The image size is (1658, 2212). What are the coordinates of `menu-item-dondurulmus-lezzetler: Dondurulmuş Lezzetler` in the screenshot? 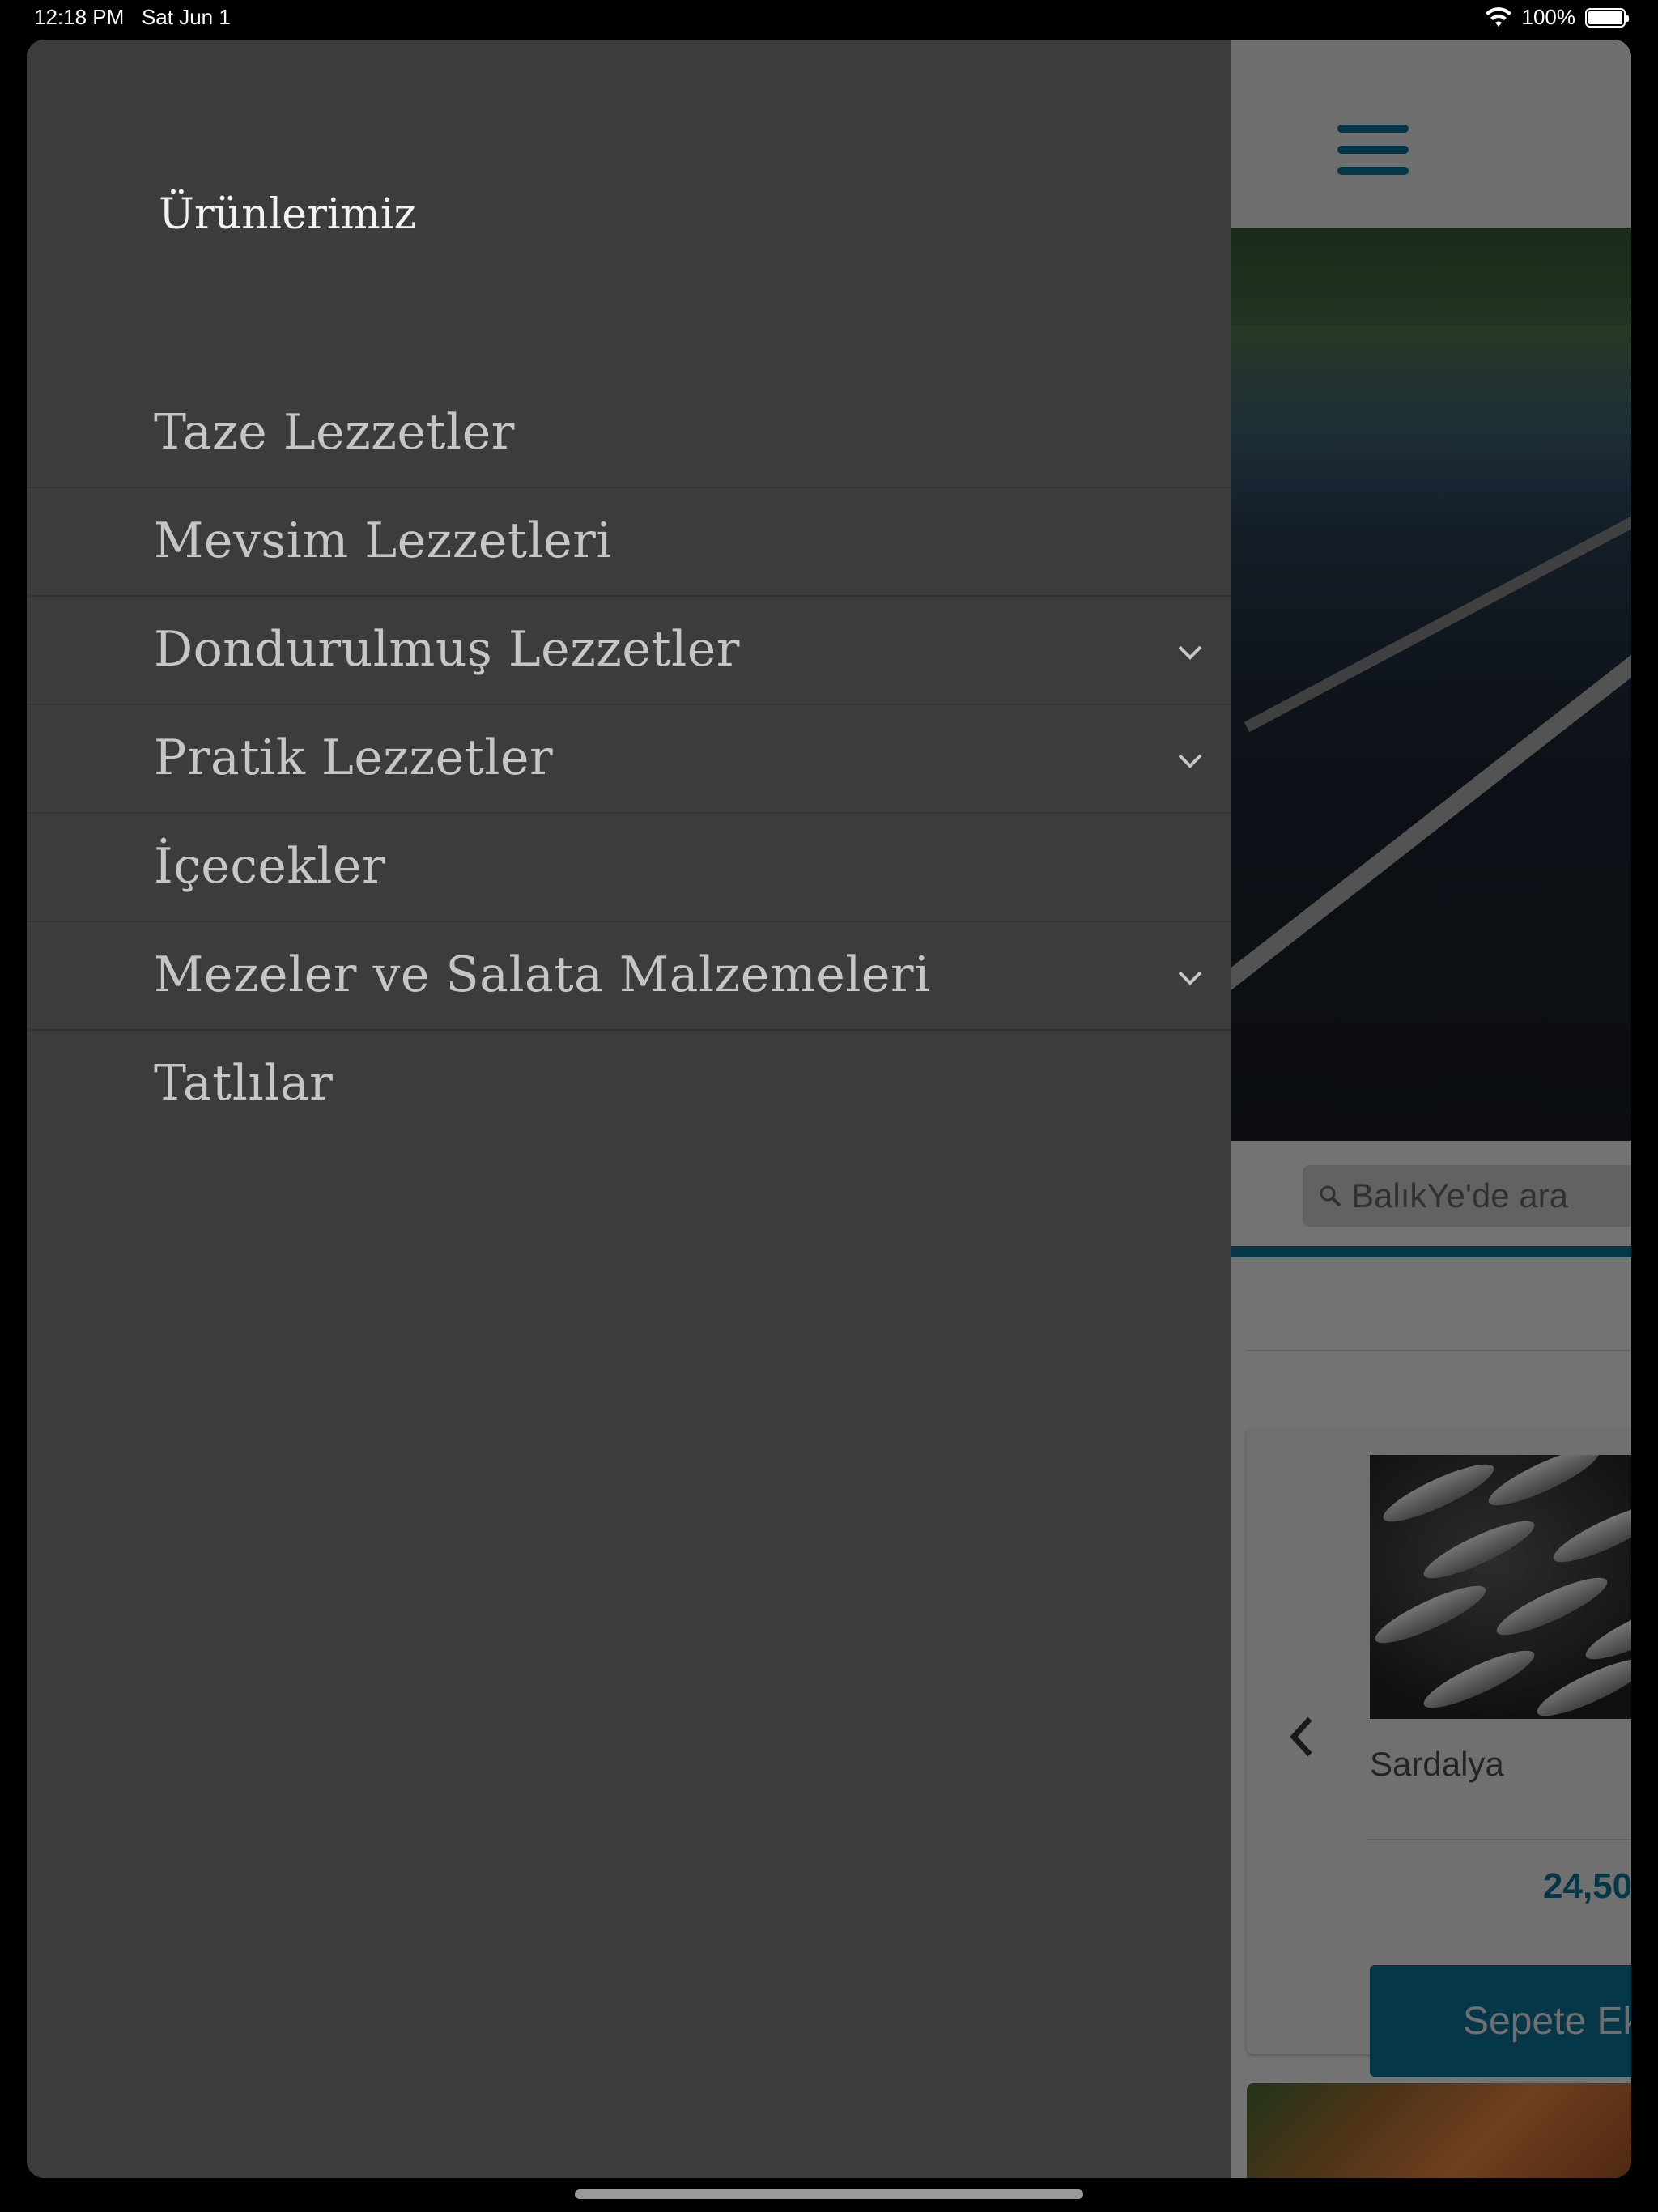 It's located at (629, 651).